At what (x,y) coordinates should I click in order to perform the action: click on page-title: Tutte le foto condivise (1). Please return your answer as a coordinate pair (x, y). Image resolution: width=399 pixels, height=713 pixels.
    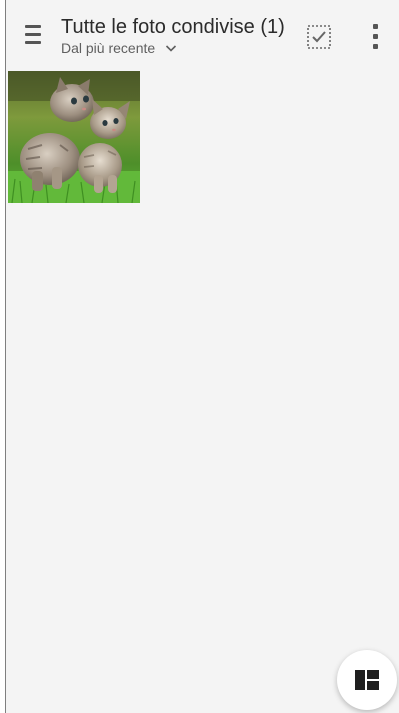
    Looking at the image, I should click on (173, 27).